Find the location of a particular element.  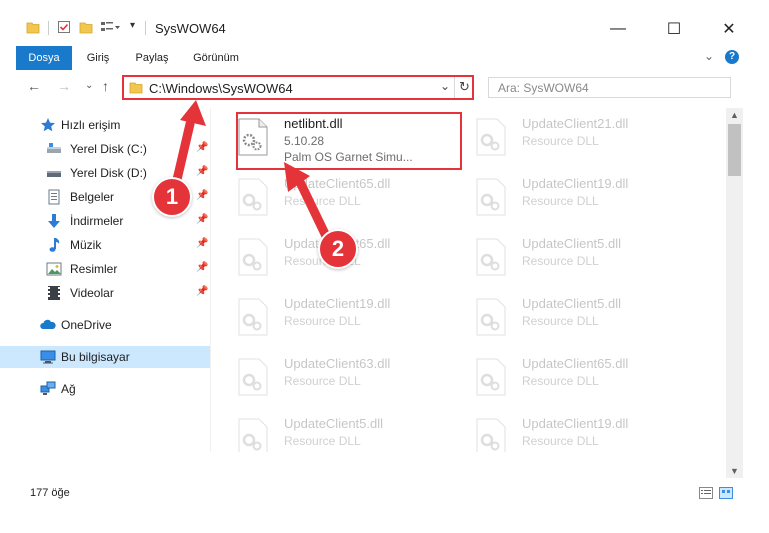

videos-icon is located at coordinates (54, 293).